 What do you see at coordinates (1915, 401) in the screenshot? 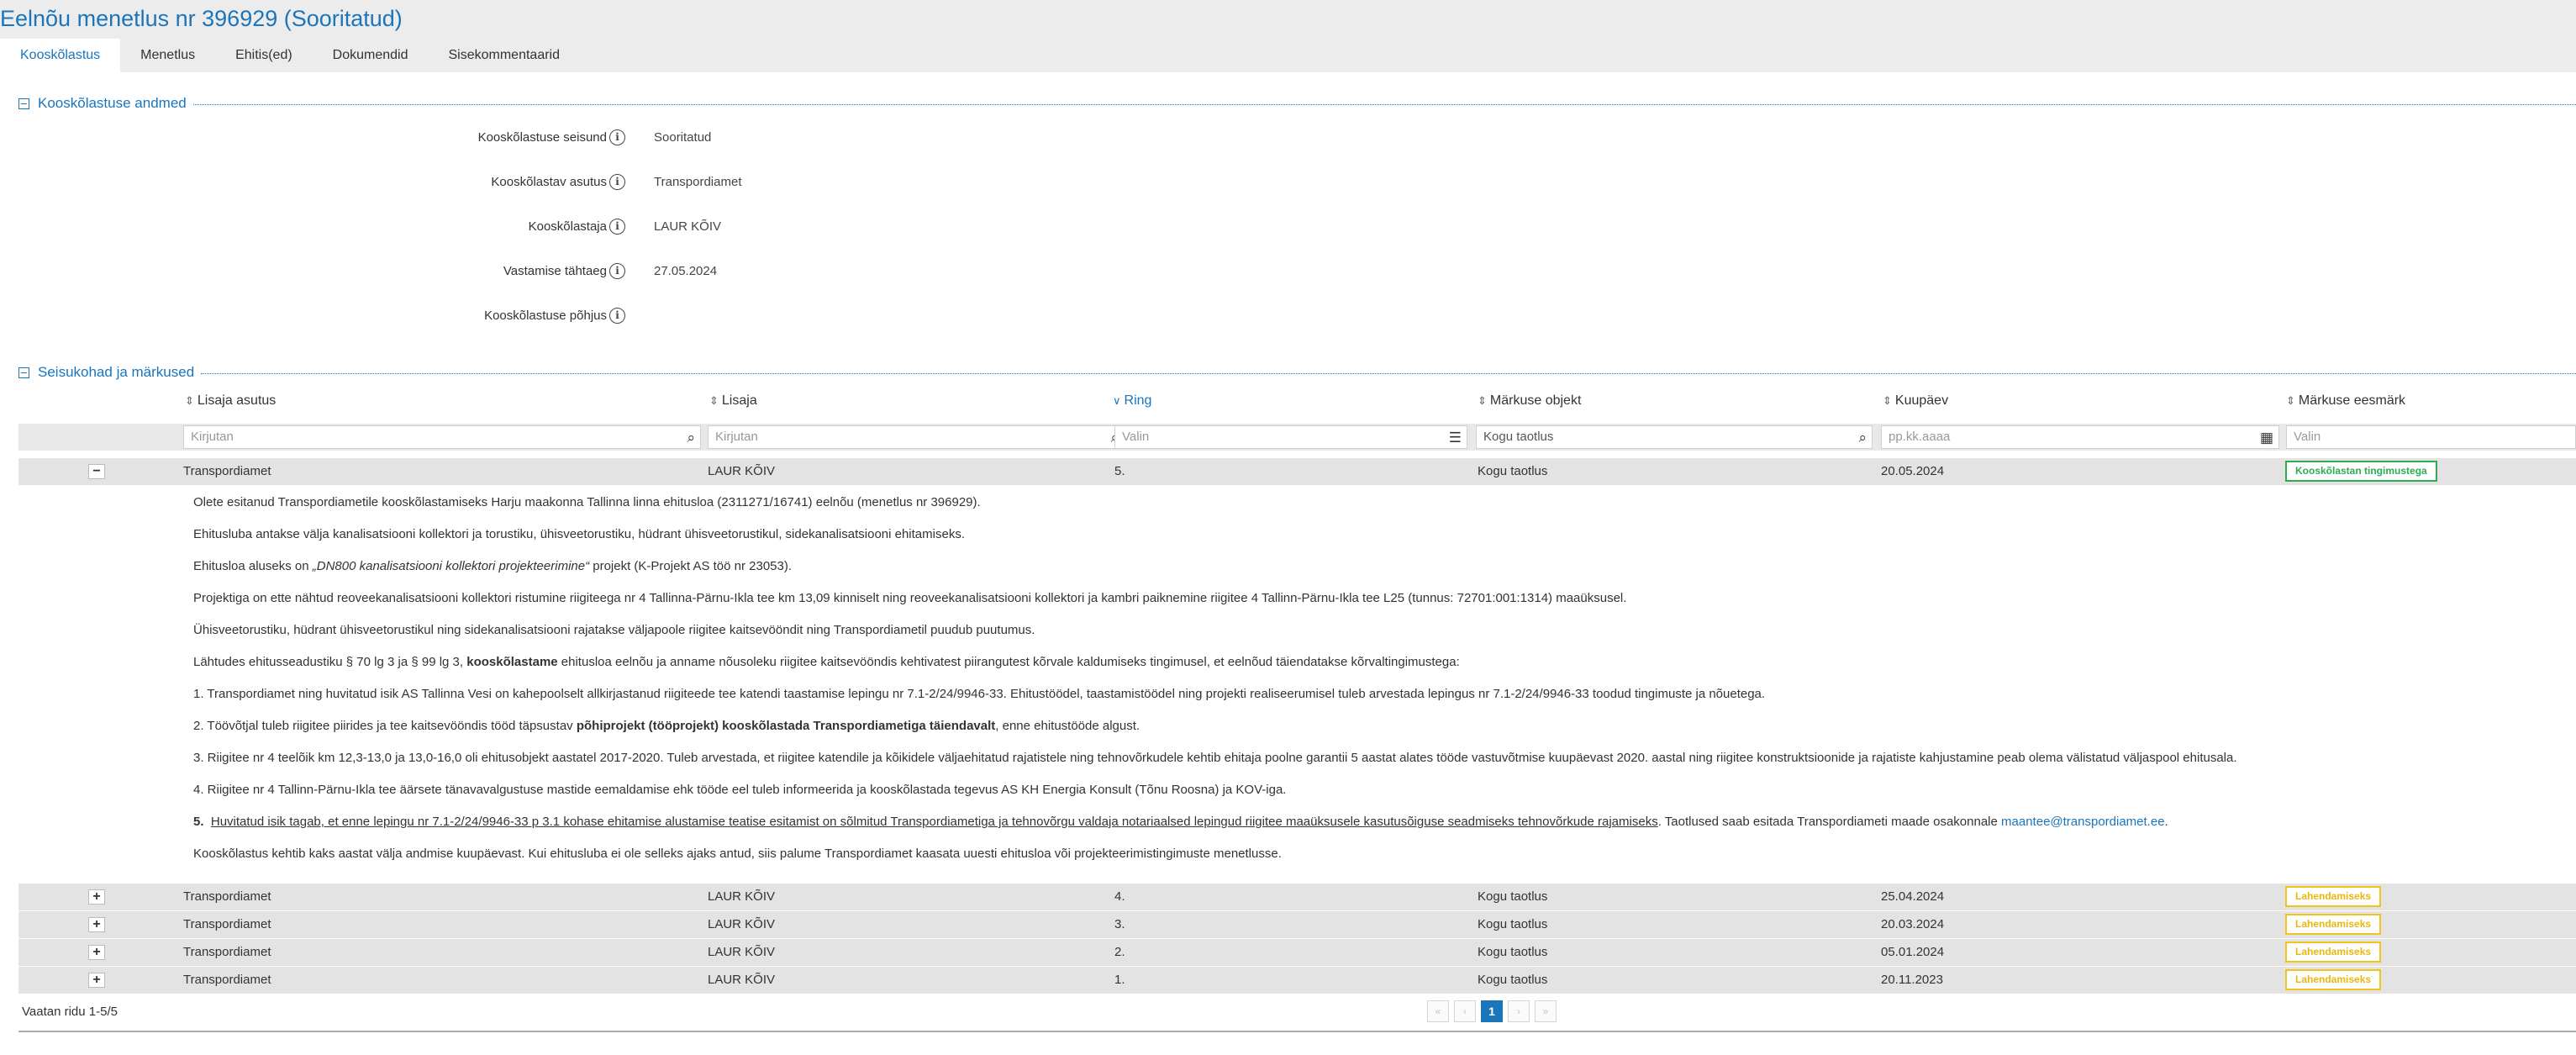
I see `column-header-kuupaev: ⇕ Kuupäev` at bounding box center [1915, 401].